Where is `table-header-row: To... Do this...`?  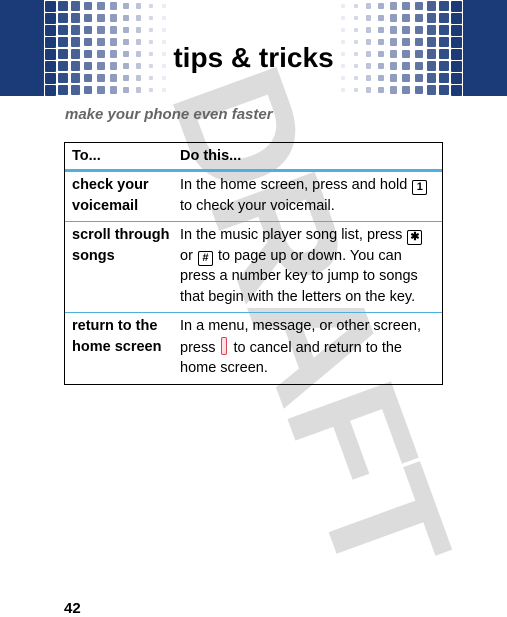 table-header-row: To... Do this... is located at coordinates (253, 157).